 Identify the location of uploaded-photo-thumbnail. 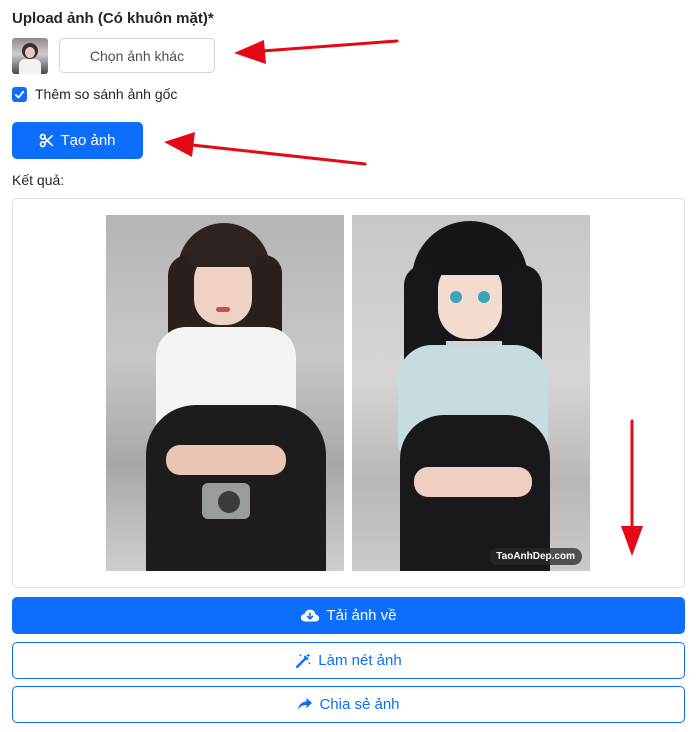
(30, 56).